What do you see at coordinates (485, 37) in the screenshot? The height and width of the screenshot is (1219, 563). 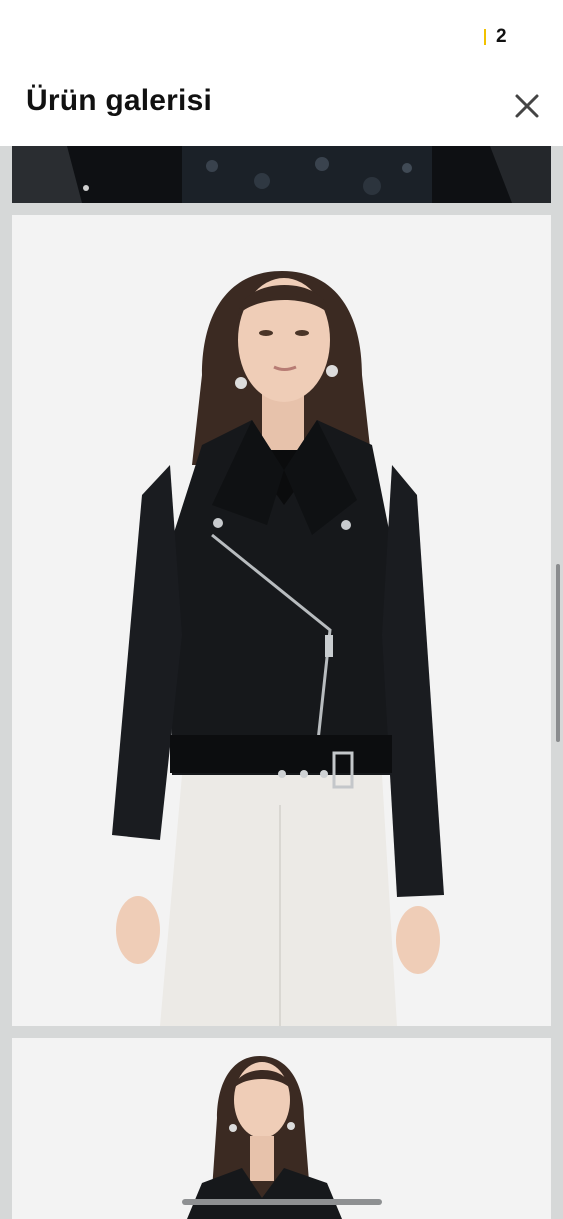 I see `status-indicator` at bounding box center [485, 37].